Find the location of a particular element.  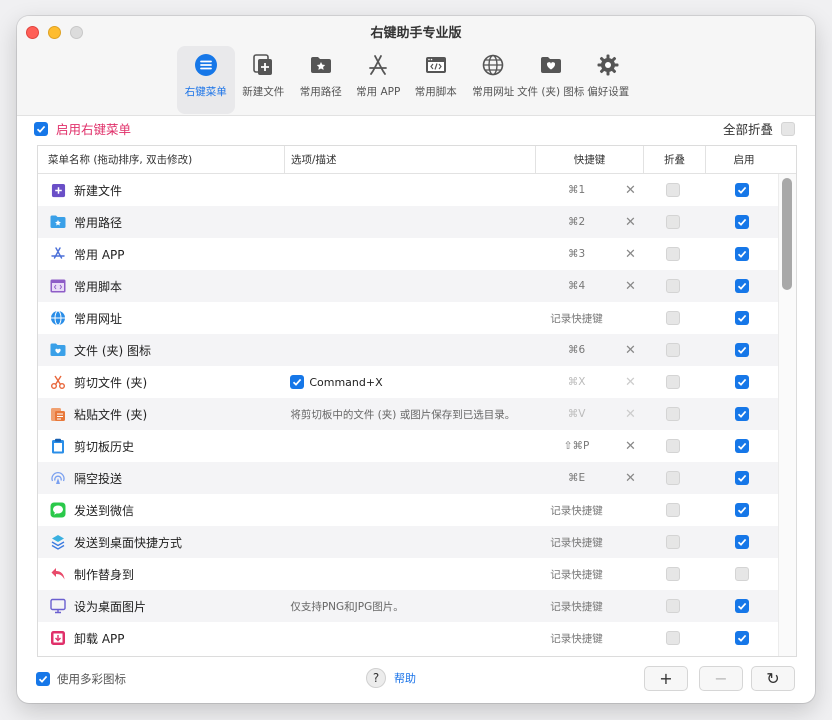

table-row: 卸载 APP 记录快捷键 is located at coordinates (409, 638).